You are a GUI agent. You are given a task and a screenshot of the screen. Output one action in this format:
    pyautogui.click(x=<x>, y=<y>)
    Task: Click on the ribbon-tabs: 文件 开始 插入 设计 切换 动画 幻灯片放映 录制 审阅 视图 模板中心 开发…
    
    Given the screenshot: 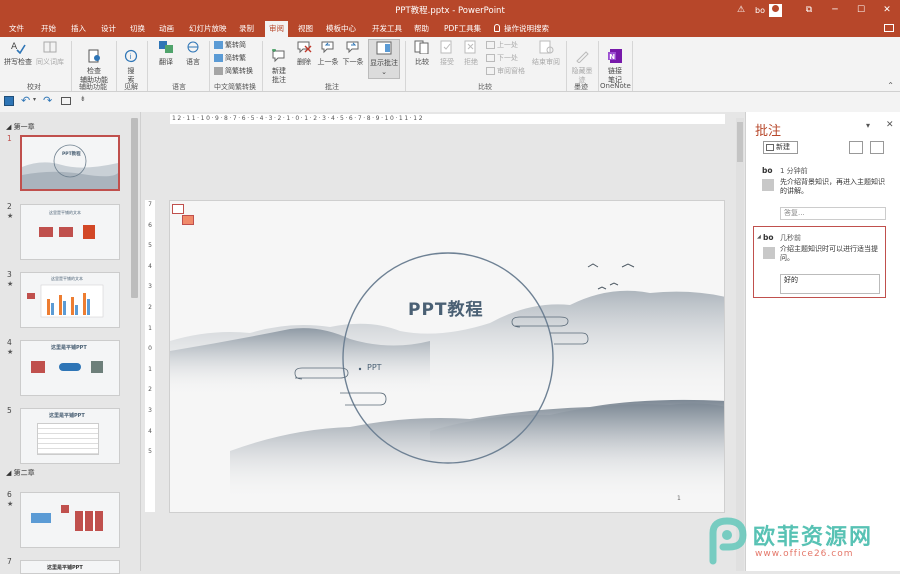 What is the action you would take?
    pyautogui.click(x=450, y=28)
    